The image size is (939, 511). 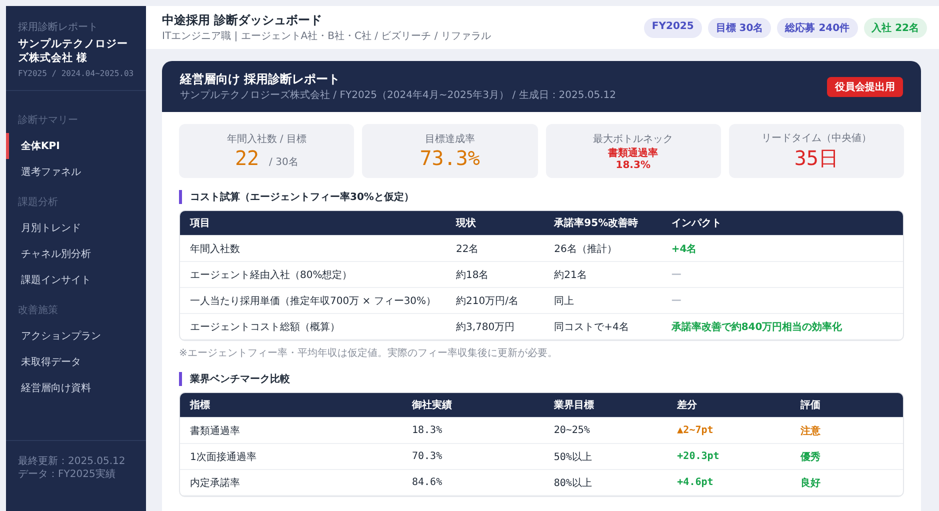 I want to click on kpi-label: 年間入社数 / 目標, so click(x=266, y=139).